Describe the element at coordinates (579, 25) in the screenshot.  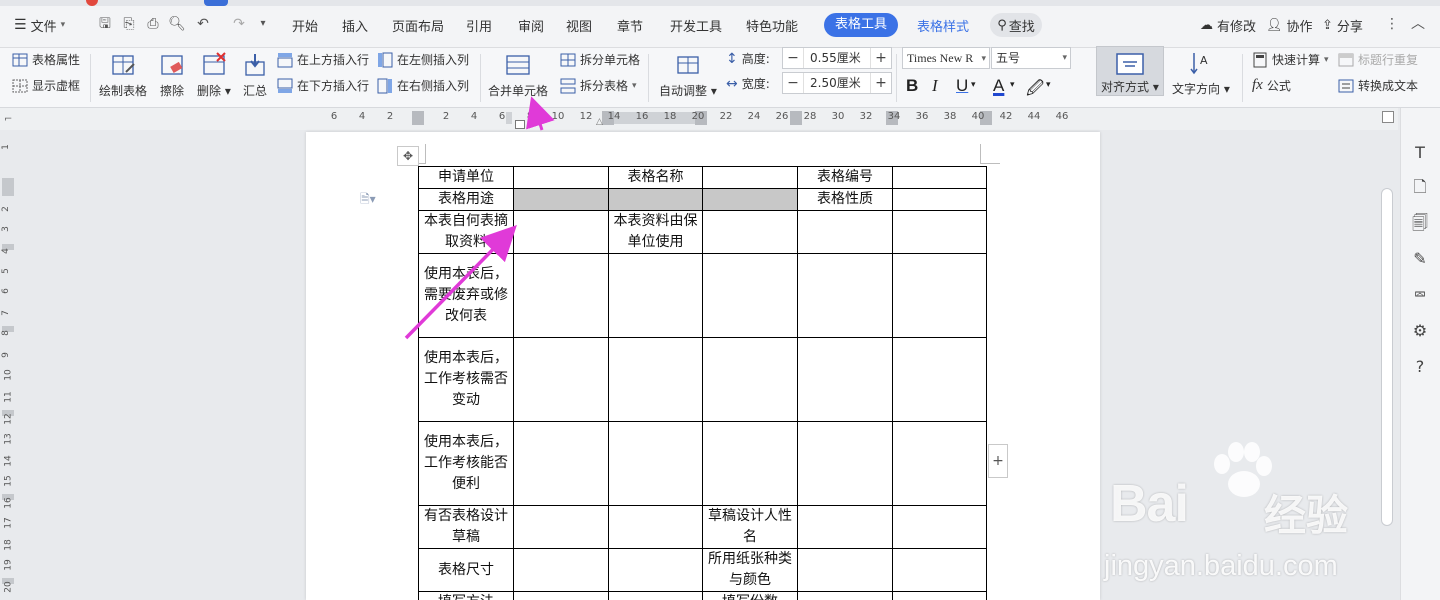
I see `menu-view: 视图` at that location.